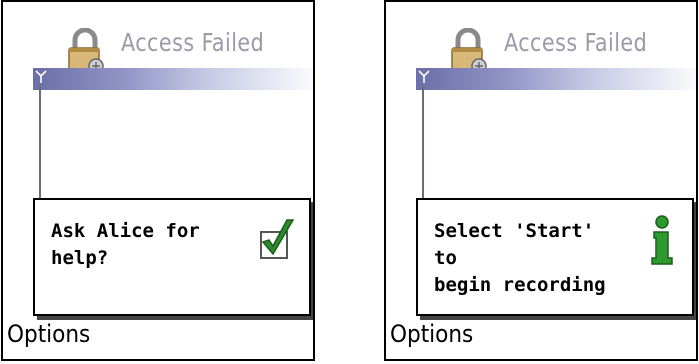  I want to click on info-dialog: Select 'Start' to begin recording, so click(555, 257).